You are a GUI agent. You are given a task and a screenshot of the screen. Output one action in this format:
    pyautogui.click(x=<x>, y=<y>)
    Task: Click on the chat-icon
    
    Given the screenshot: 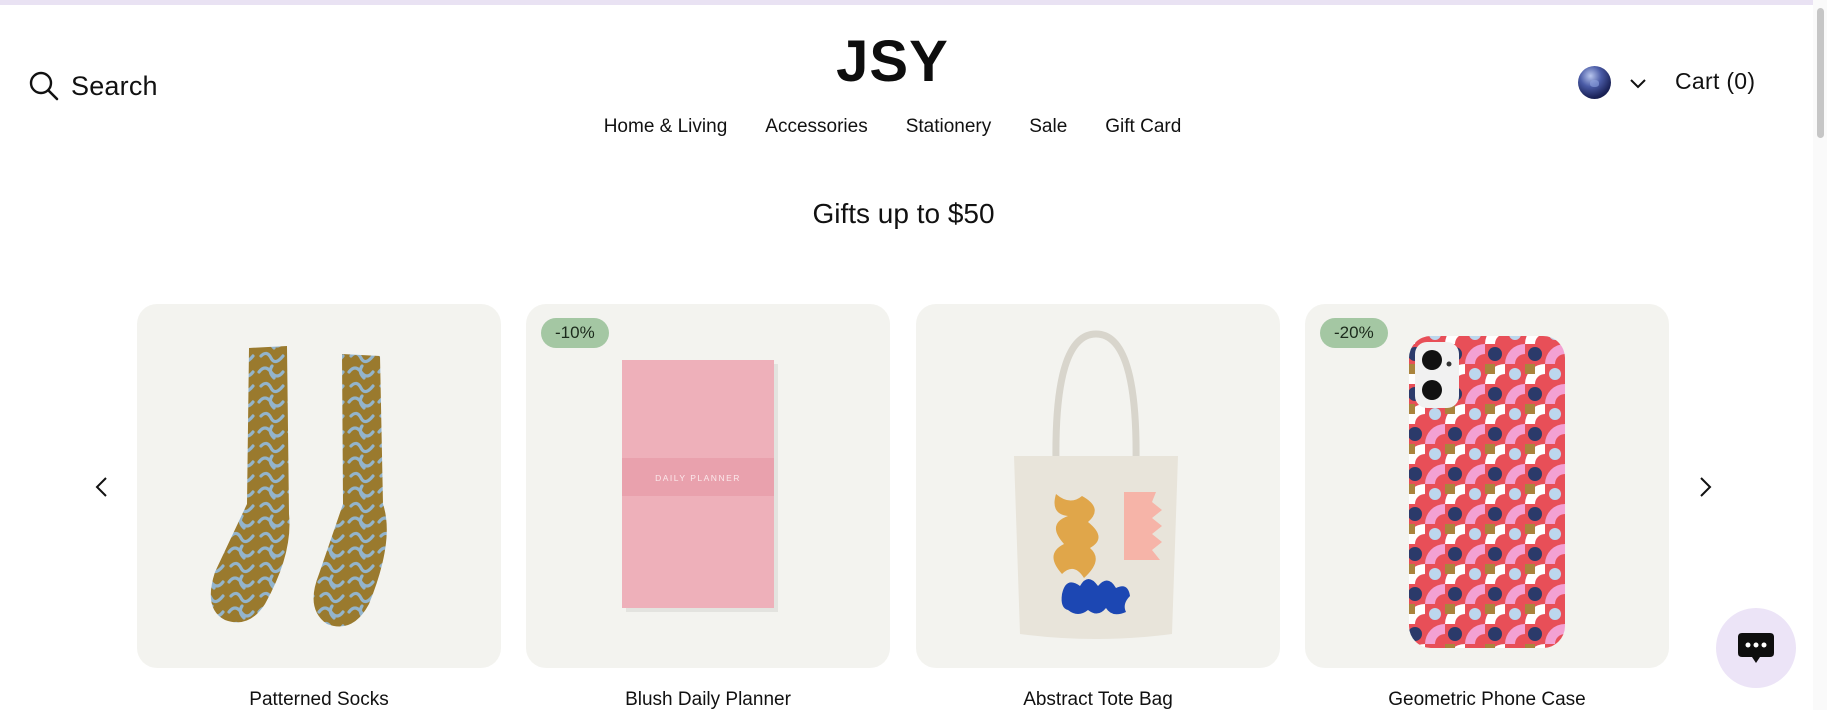 What is the action you would take?
    pyautogui.click(x=1756, y=648)
    